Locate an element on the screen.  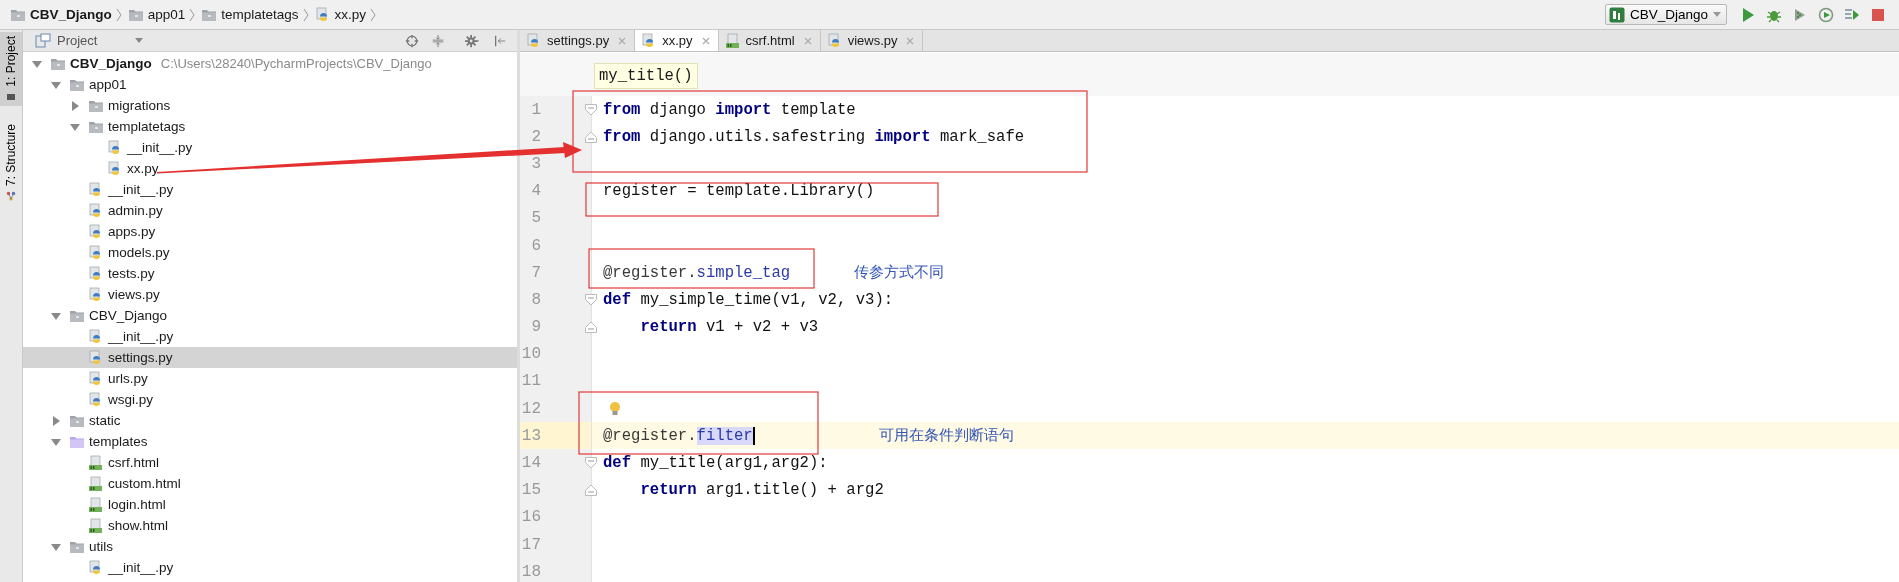
line-number: 1 is located at coordinates (556, 110).